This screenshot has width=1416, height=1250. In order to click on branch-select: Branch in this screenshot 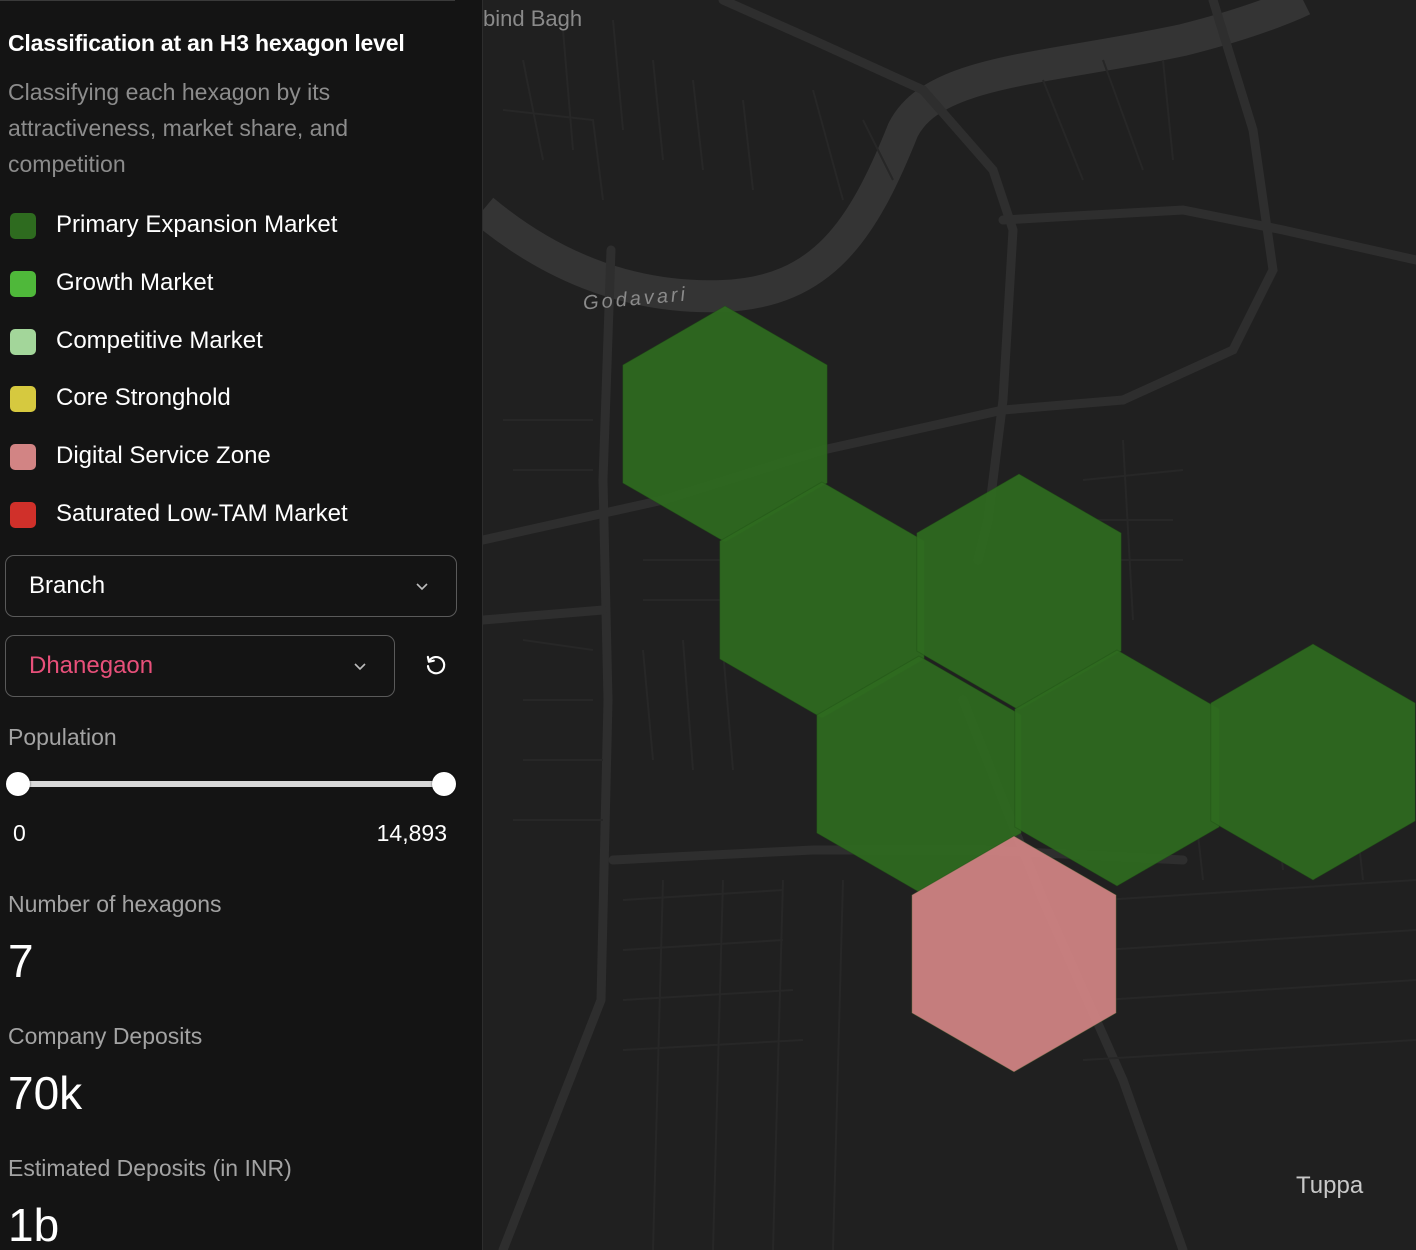, I will do `click(231, 586)`.